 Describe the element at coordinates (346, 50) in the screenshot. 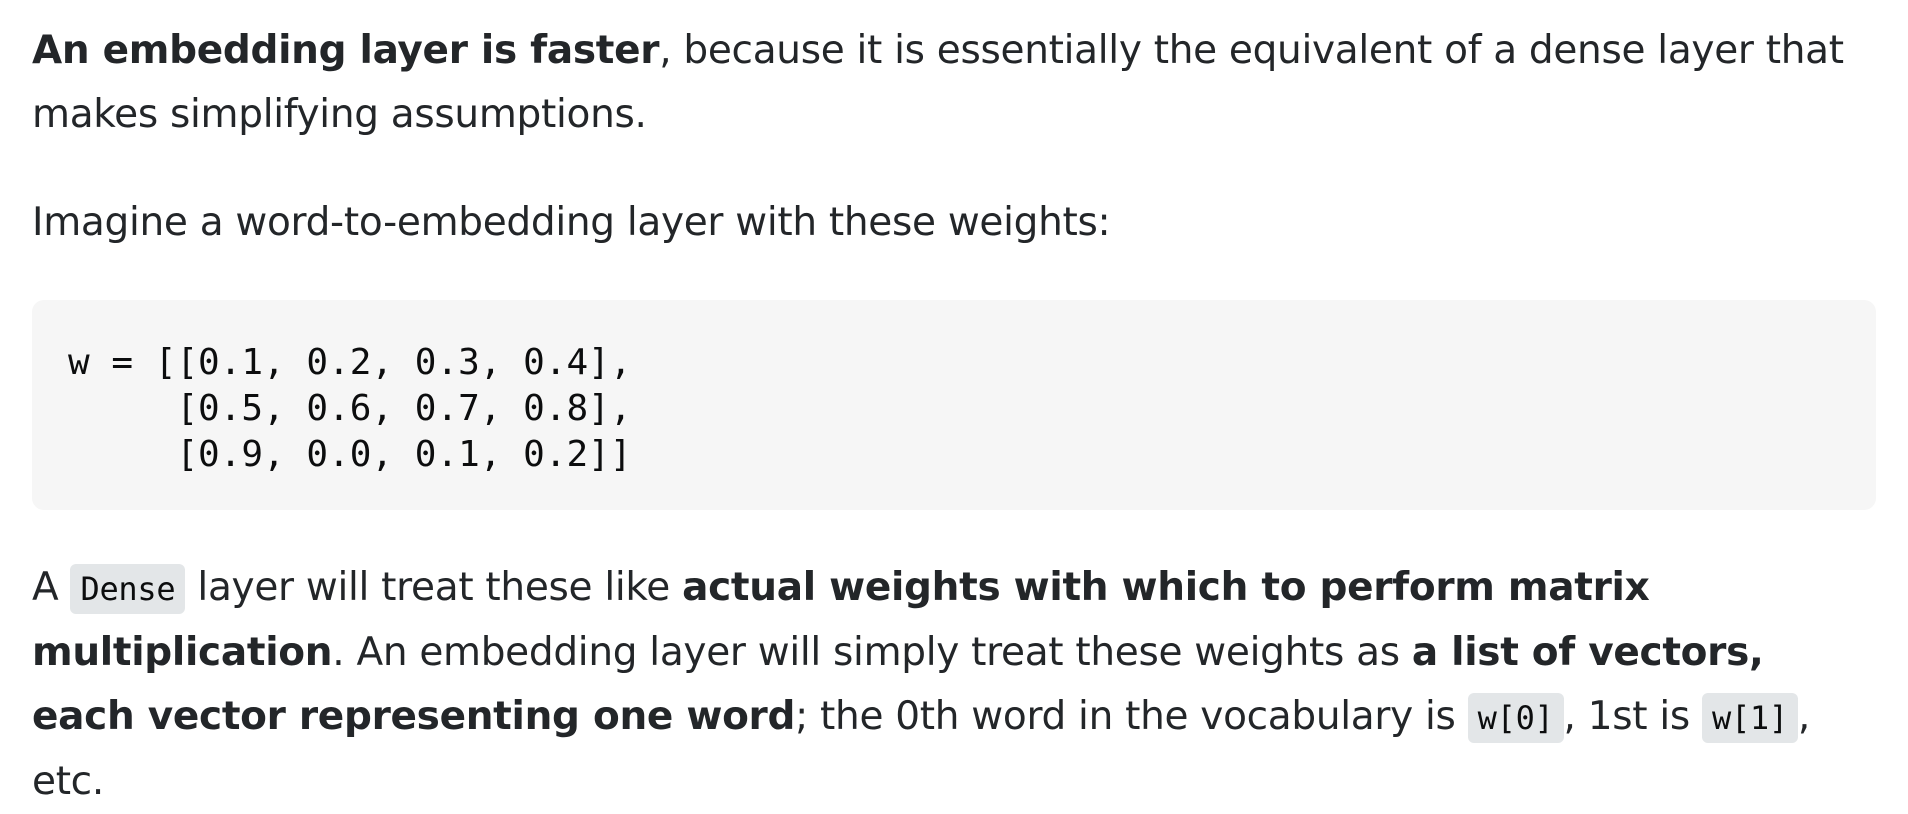

I see `bold-lead-text: An embedding layer is faster` at that location.